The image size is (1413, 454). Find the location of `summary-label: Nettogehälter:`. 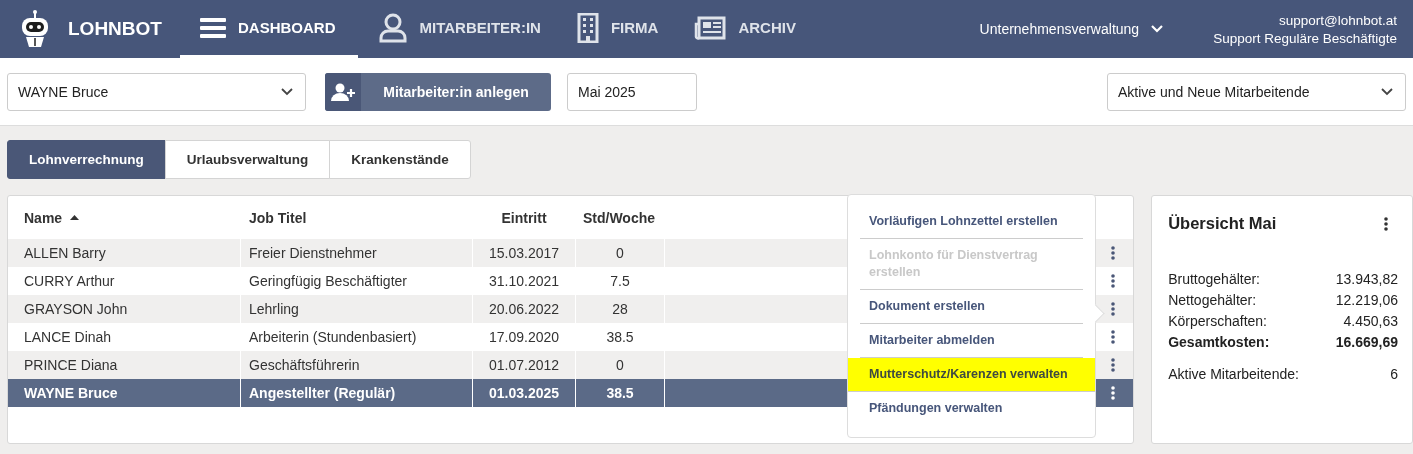

summary-label: Nettogehälter: is located at coordinates (1212, 300).